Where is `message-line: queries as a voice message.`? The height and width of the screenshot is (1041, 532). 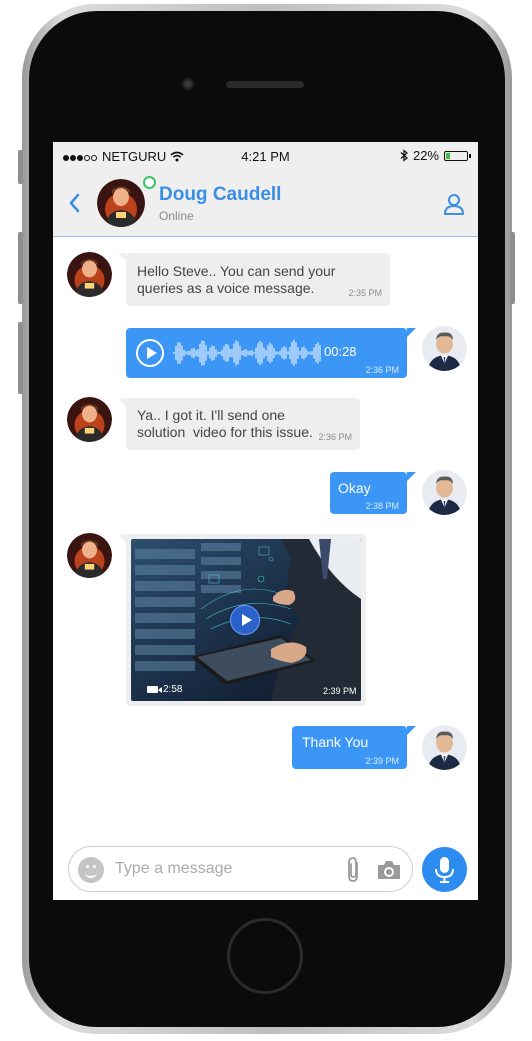 message-line: queries as a voice message. is located at coordinates (226, 288).